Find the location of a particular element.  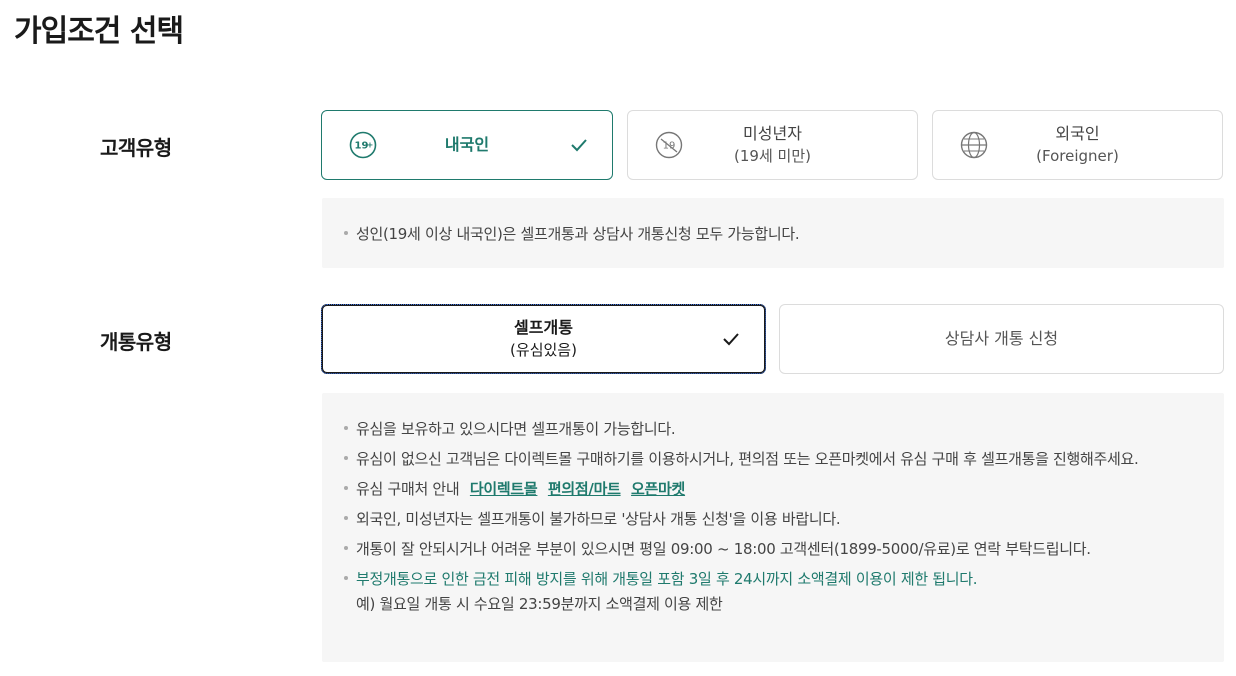

link-convenience-store: 편의점/마트 is located at coordinates (584, 489).